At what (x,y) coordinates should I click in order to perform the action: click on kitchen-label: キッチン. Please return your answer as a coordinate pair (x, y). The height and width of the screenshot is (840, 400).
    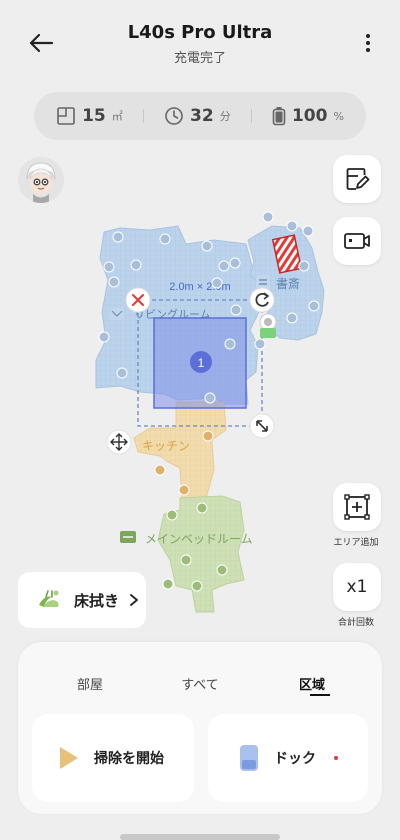
    Looking at the image, I should click on (166, 446).